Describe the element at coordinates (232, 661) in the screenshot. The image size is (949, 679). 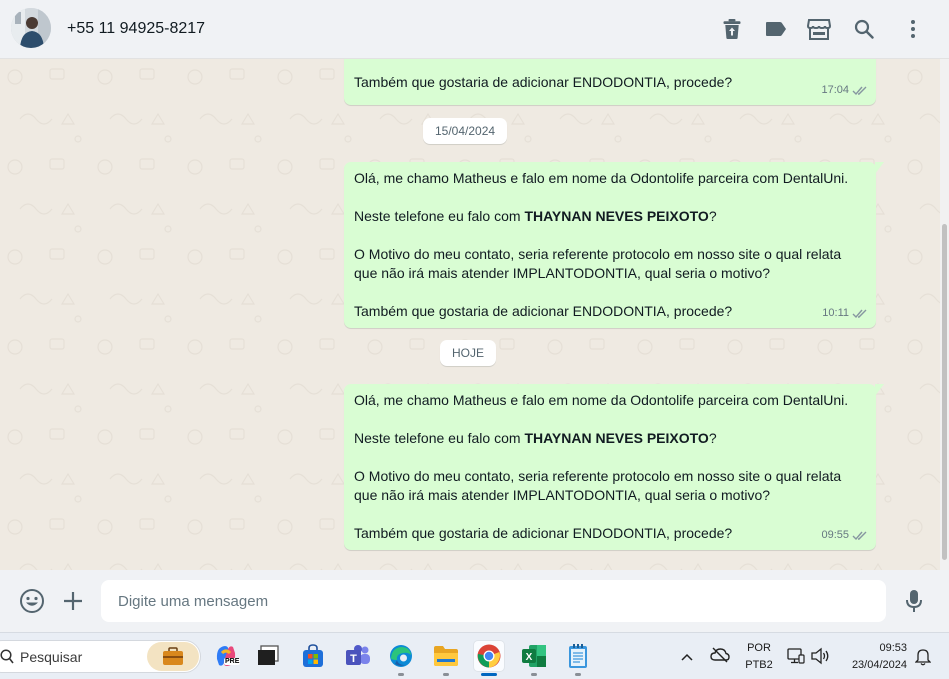
I see `copilot-badge: PRE` at that location.